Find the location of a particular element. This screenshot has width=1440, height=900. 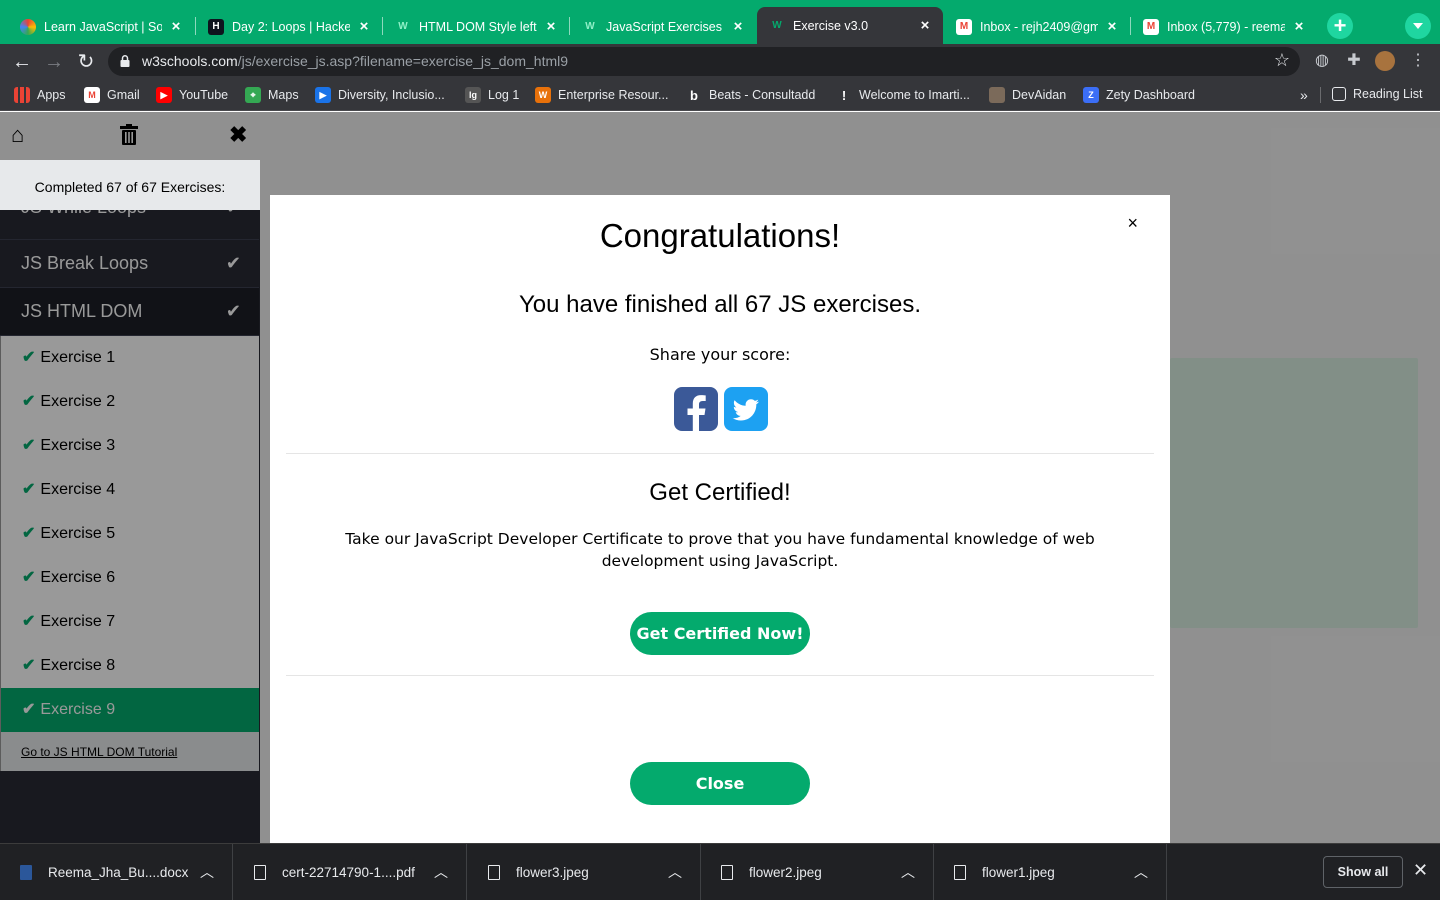

download-filename: flower3.jpeg is located at coordinates (552, 872).